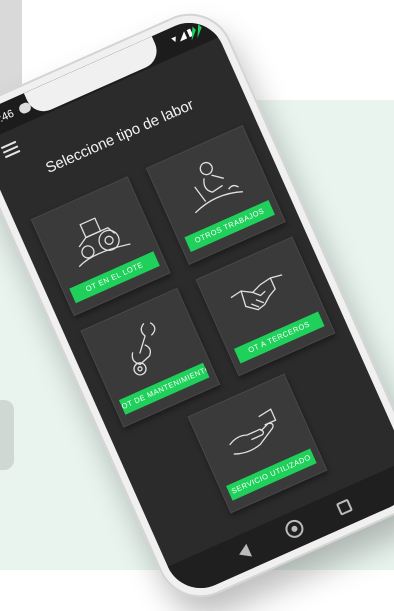 This screenshot has height=611, width=394. I want to click on handshake-icon, so click(256, 292).